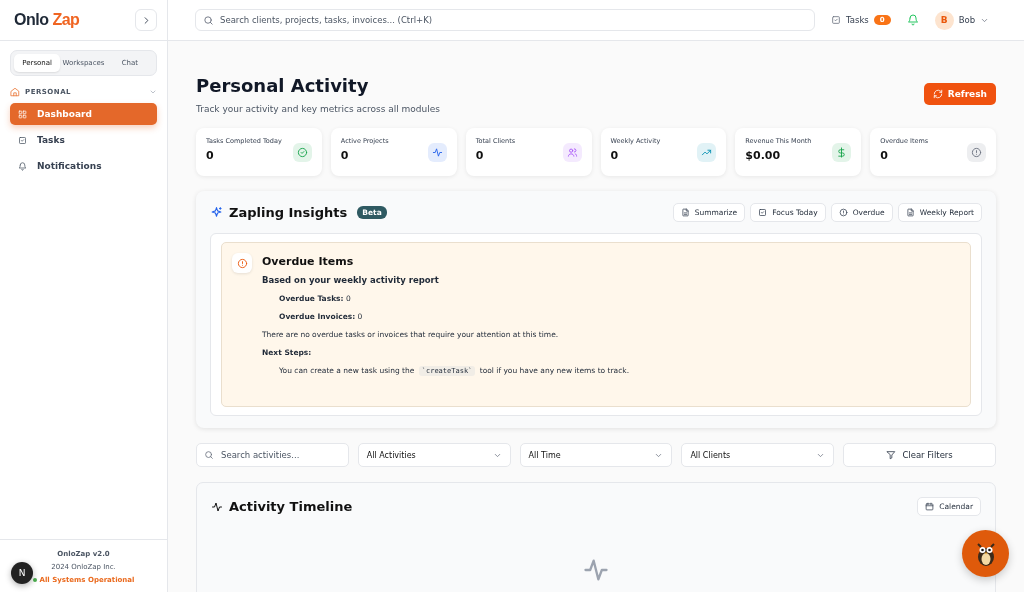  Describe the element at coordinates (962, 20) in the screenshot. I see `user-menu: B Bob` at that location.